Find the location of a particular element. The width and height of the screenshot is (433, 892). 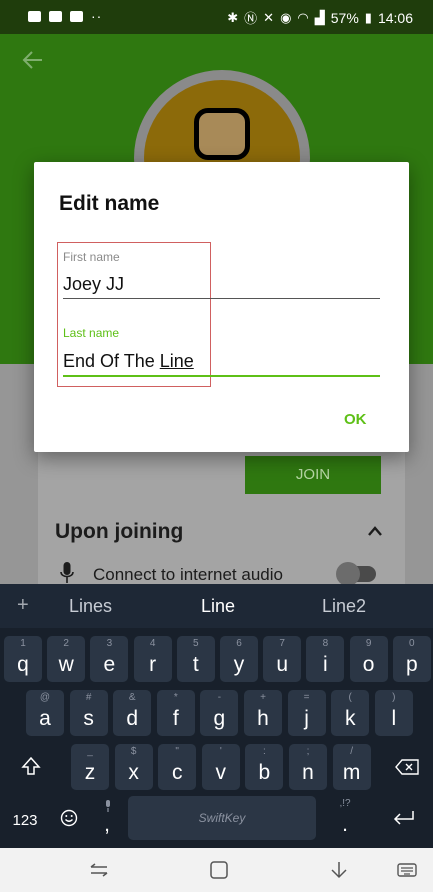

shift-key is located at coordinates (31, 767).